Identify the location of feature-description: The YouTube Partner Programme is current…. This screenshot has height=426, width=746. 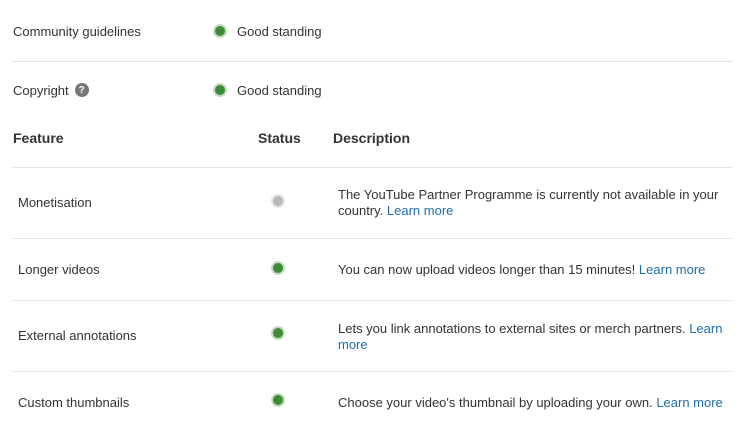
(534, 203).